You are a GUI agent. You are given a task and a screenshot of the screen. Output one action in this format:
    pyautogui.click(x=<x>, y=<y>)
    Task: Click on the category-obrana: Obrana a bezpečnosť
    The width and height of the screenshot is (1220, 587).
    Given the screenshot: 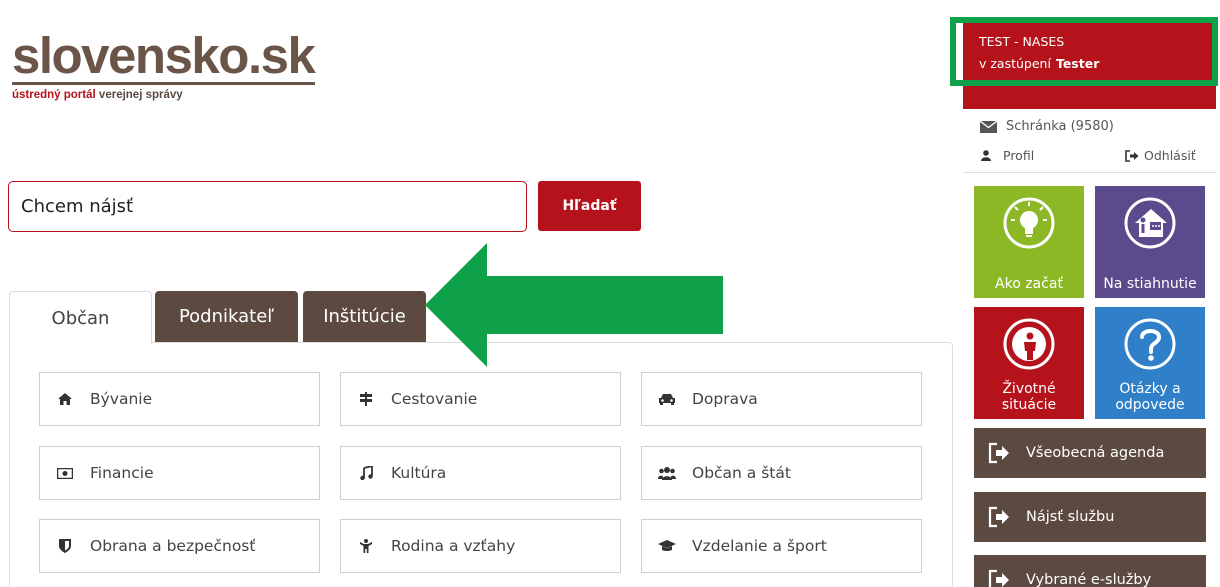 What is the action you would take?
    pyautogui.click(x=179, y=546)
    